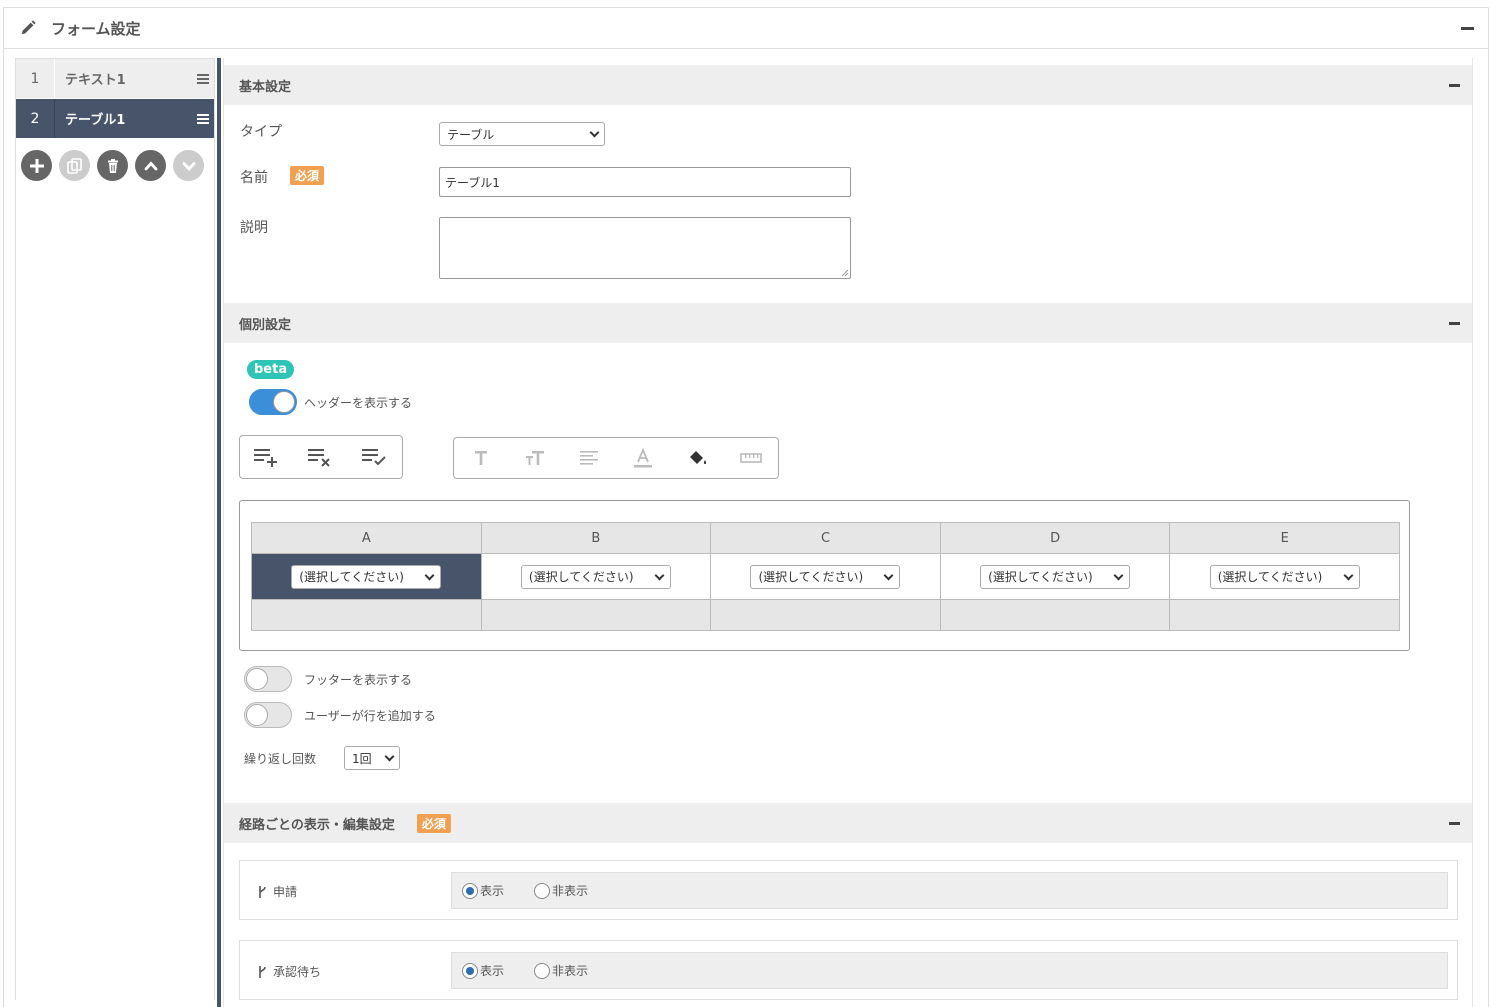  I want to click on section-title: 個別設定, so click(265, 325).